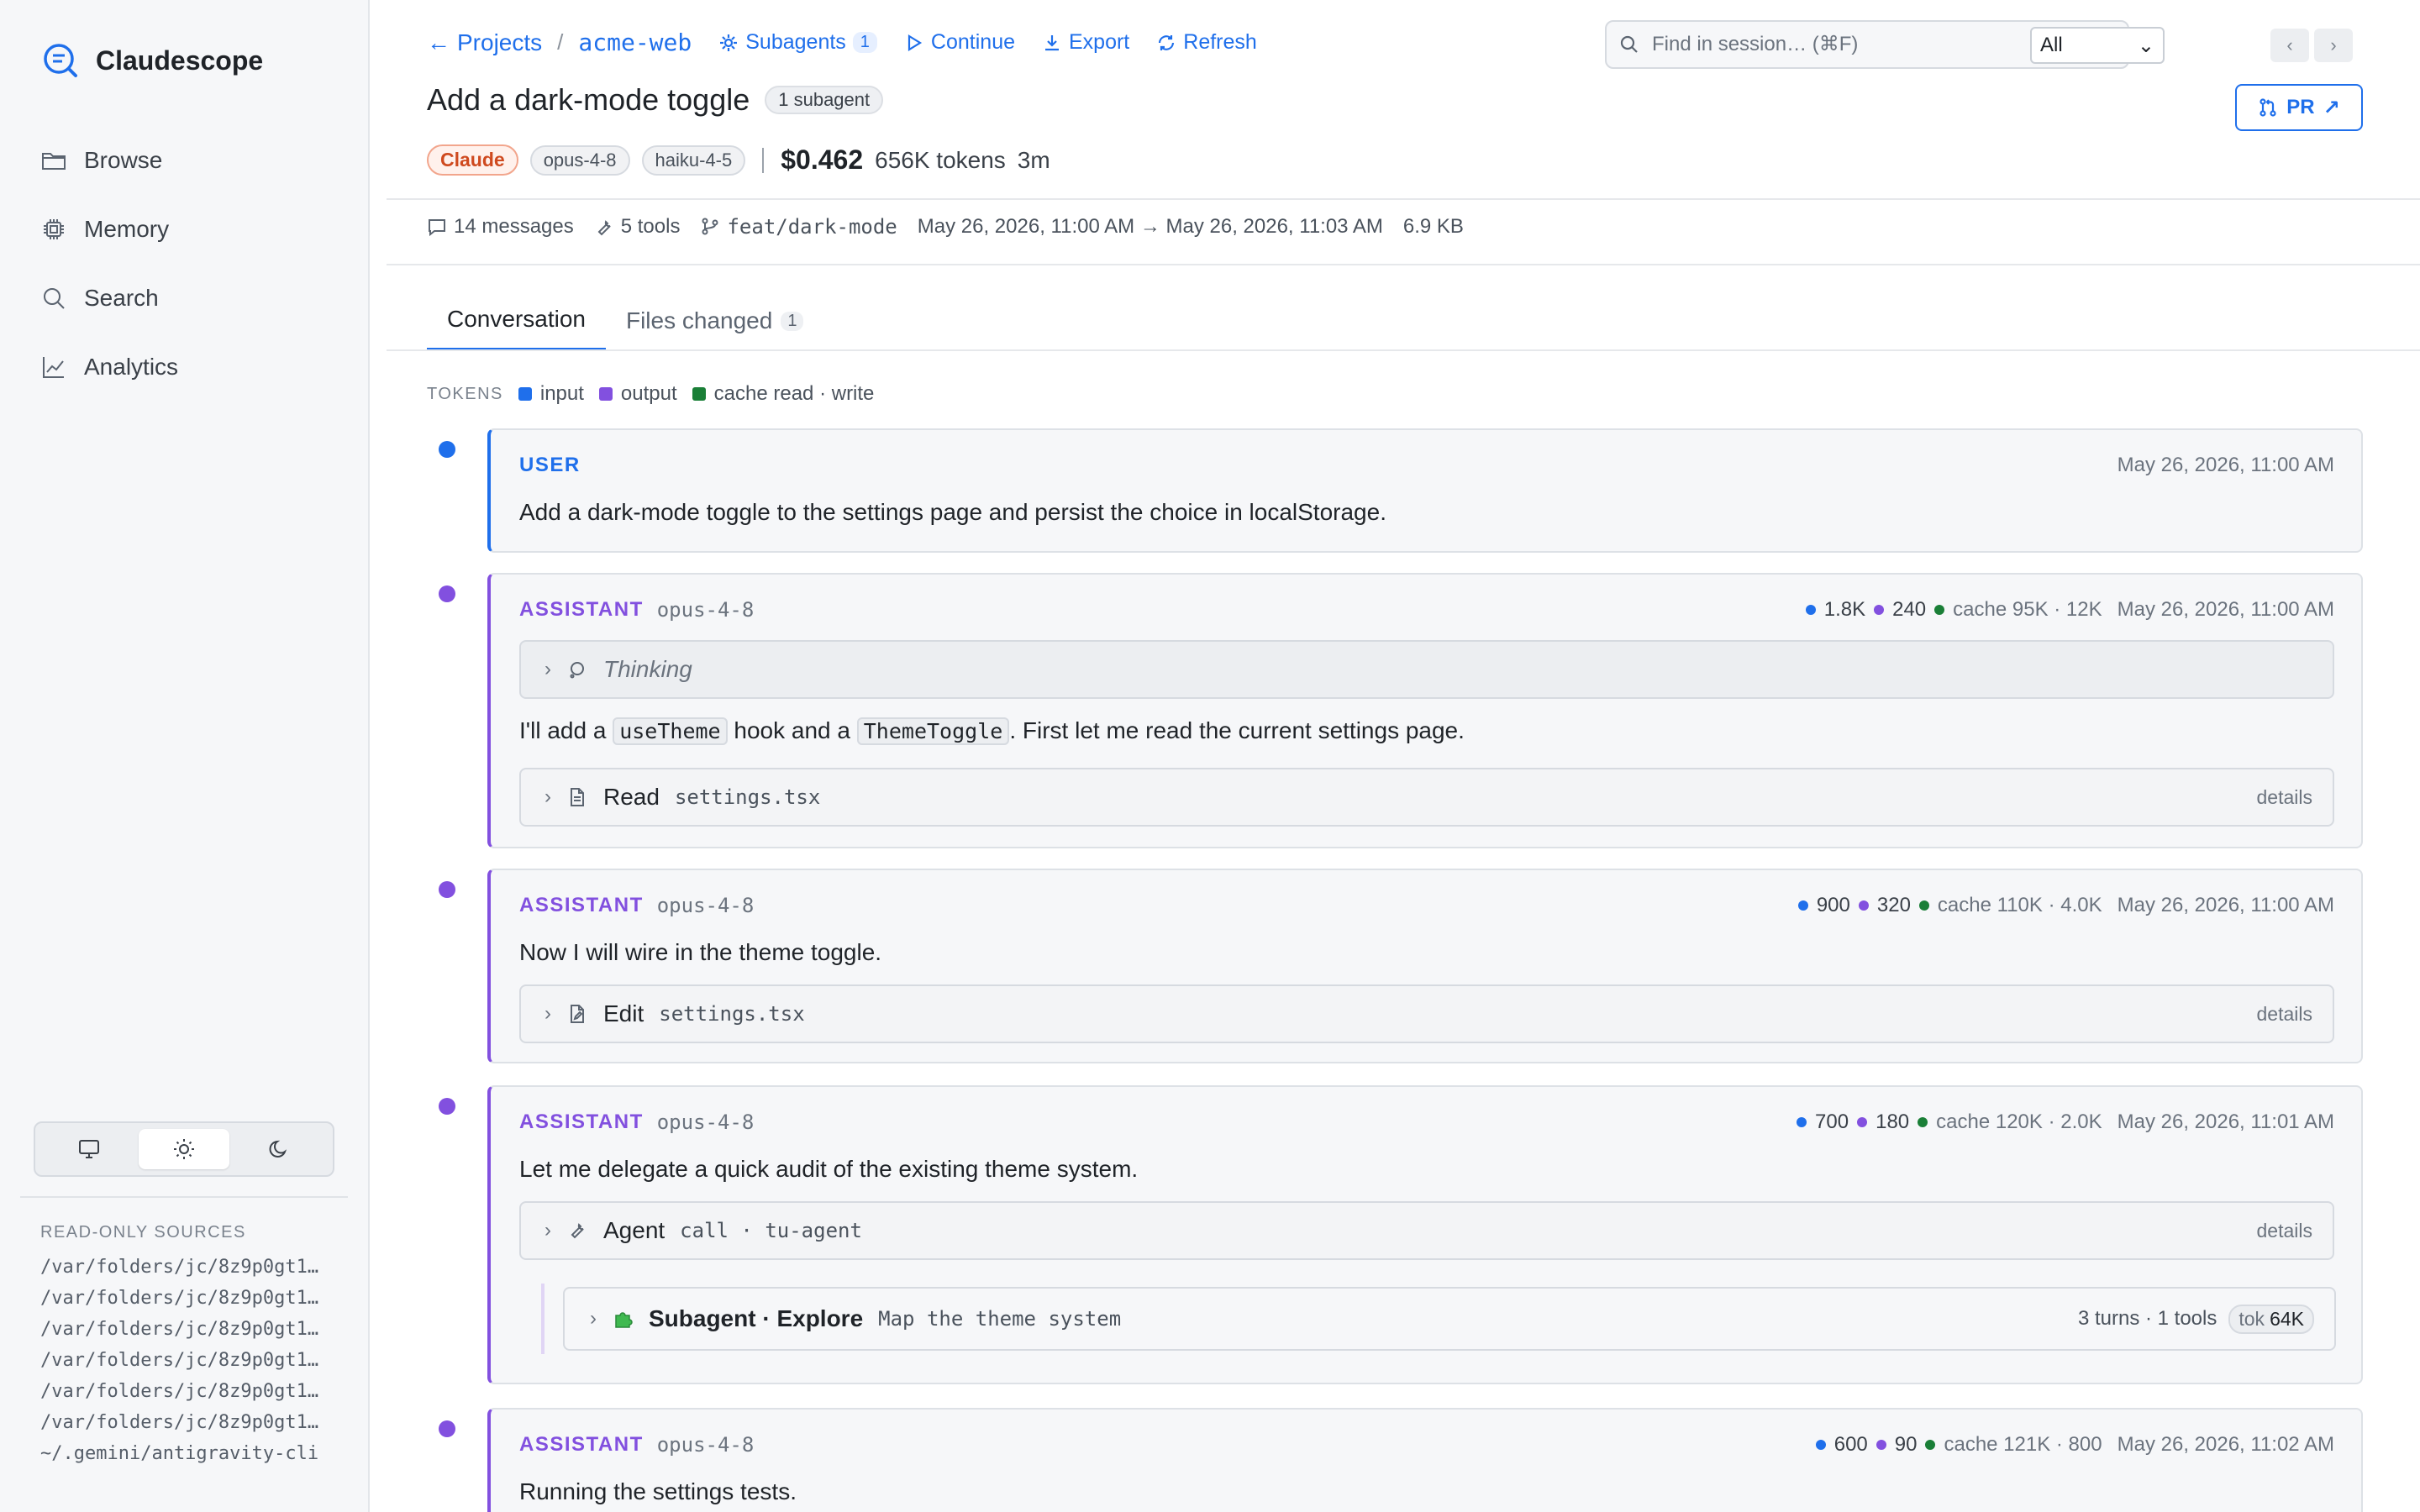 The image size is (2420, 1512). Describe the element at coordinates (823, 159) in the screenshot. I see `session-cost: $0.462` at that location.